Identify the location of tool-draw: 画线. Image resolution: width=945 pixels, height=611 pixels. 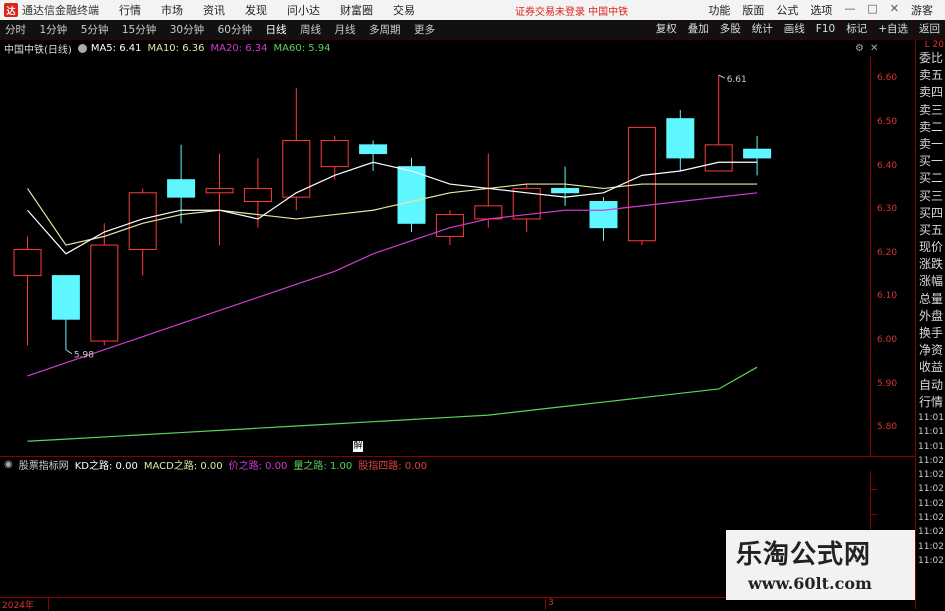
(793, 29).